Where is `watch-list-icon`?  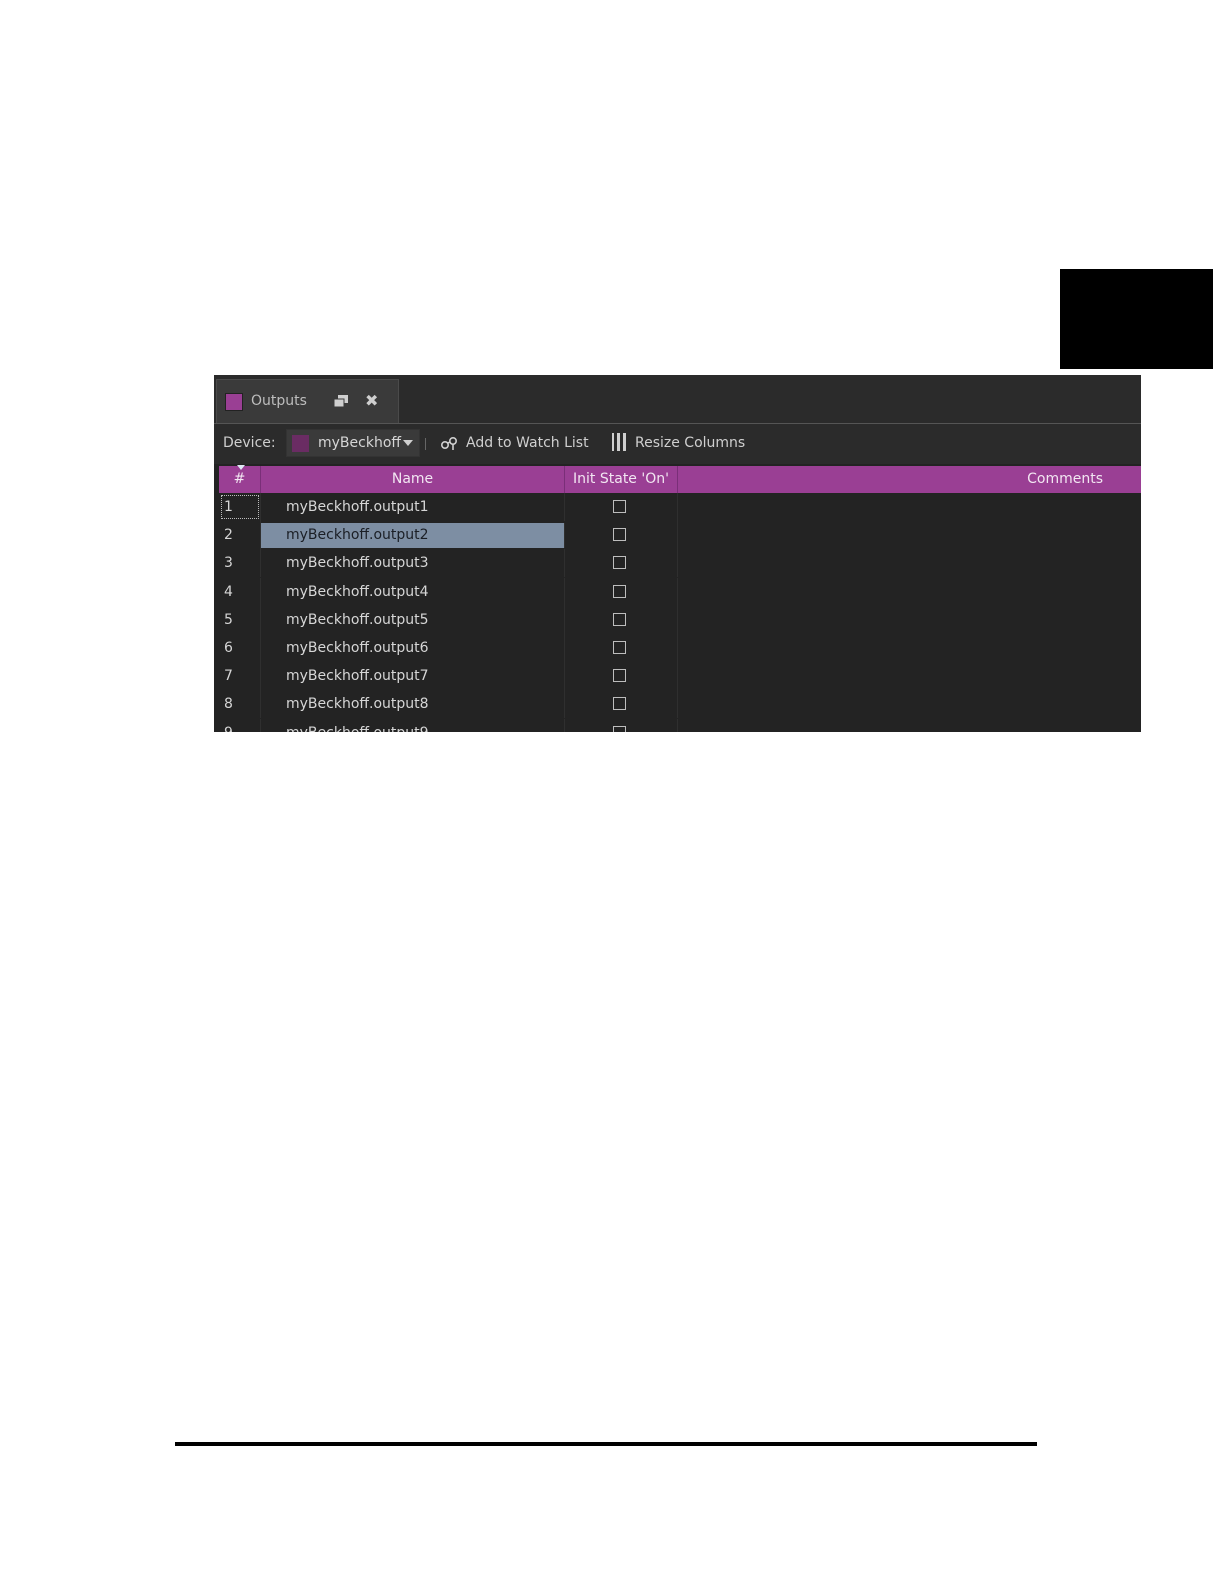 watch-list-icon is located at coordinates (449, 443).